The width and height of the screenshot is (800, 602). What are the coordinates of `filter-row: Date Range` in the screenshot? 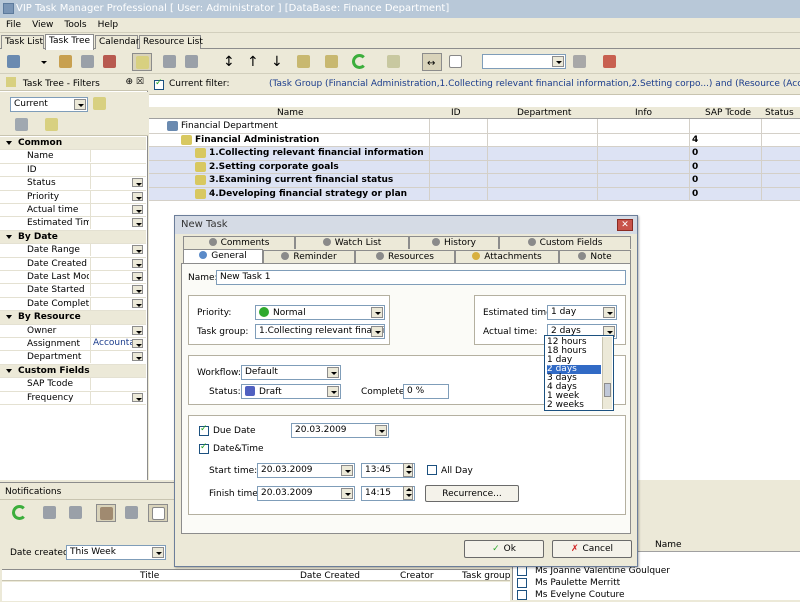 It's located at (73, 251).